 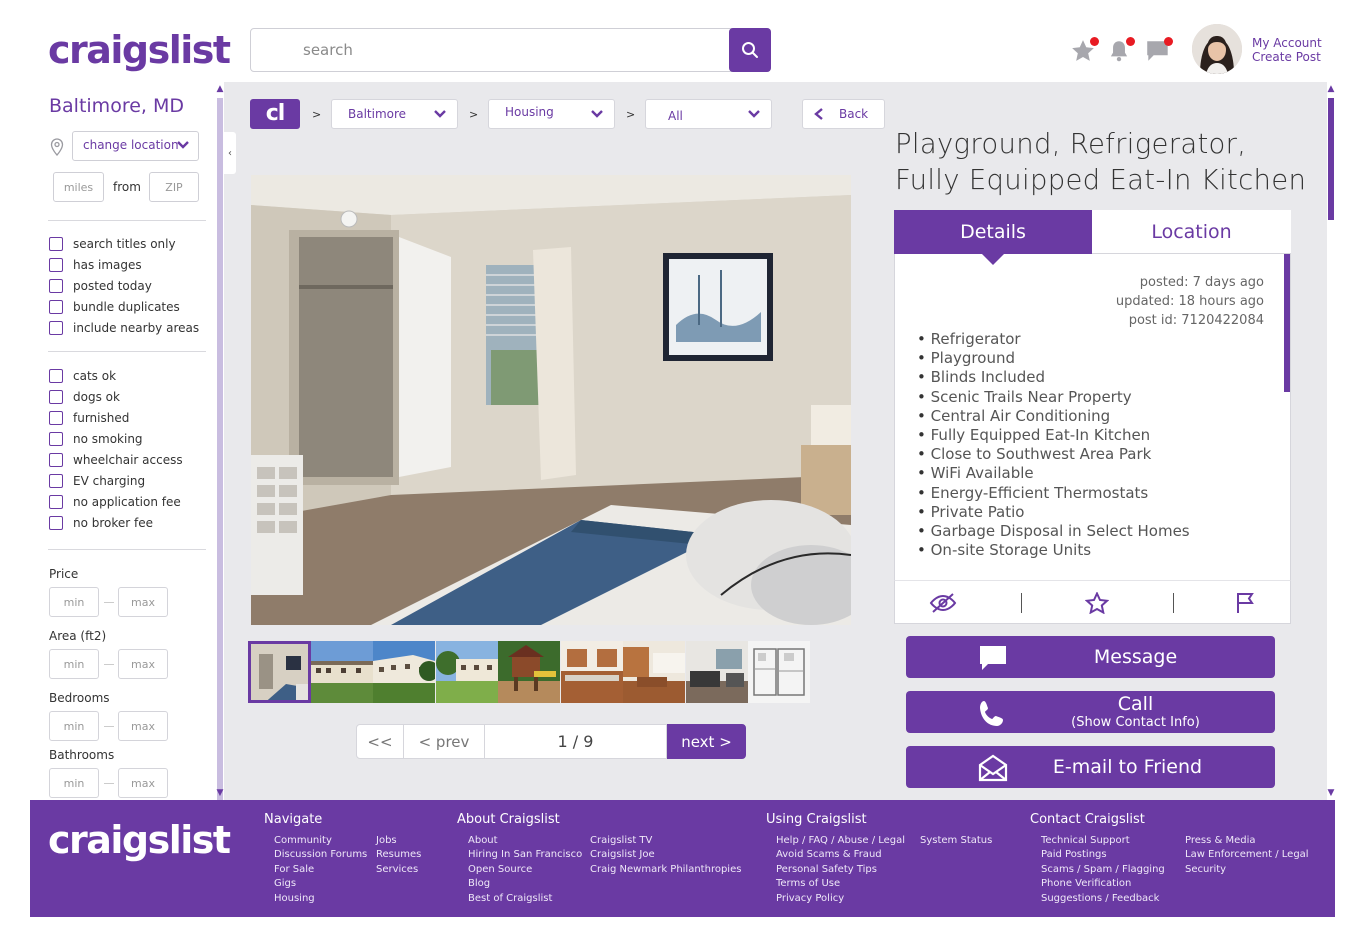 I want to click on cl-home-logo: cl, so click(x=275, y=114).